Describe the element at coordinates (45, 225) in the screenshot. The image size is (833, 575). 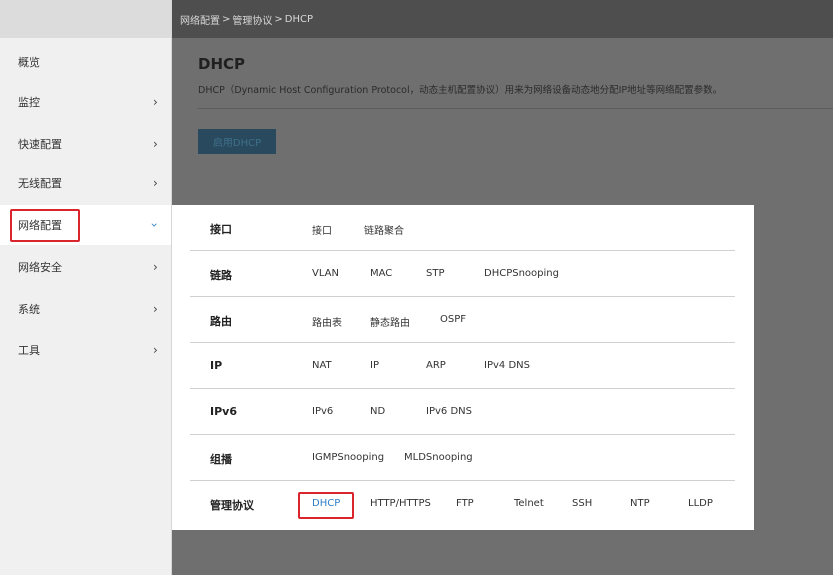
I see `highlight-box-network-config` at that location.